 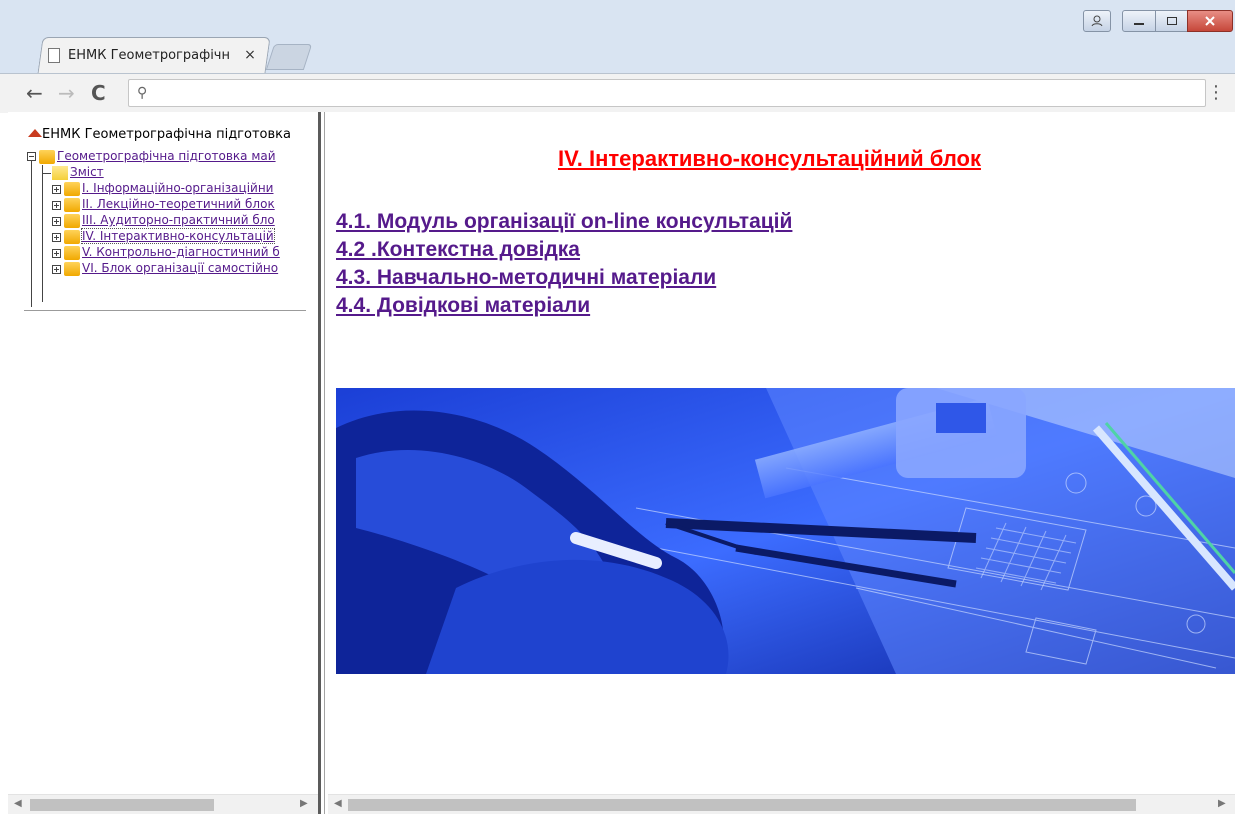 I want to click on tree-contents: Зміст, so click(x=78, y=172).